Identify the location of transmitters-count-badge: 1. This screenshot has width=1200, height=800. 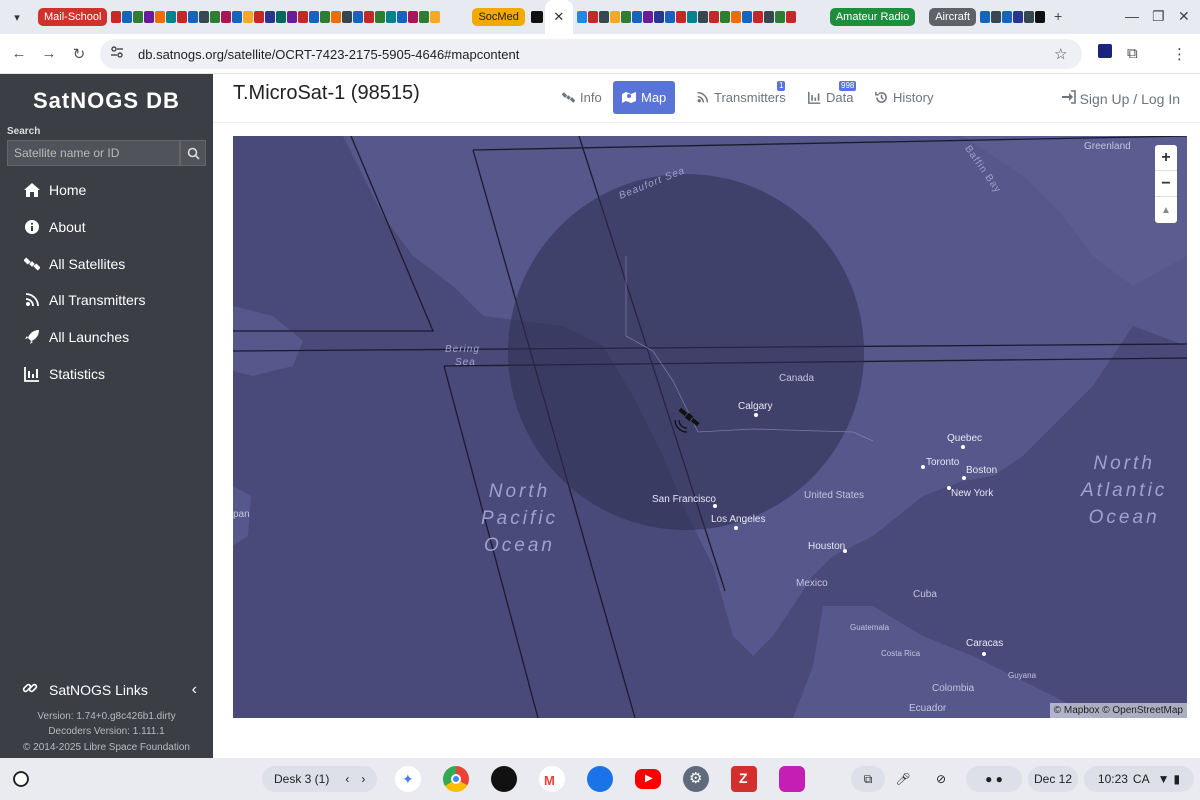
(781, 86).